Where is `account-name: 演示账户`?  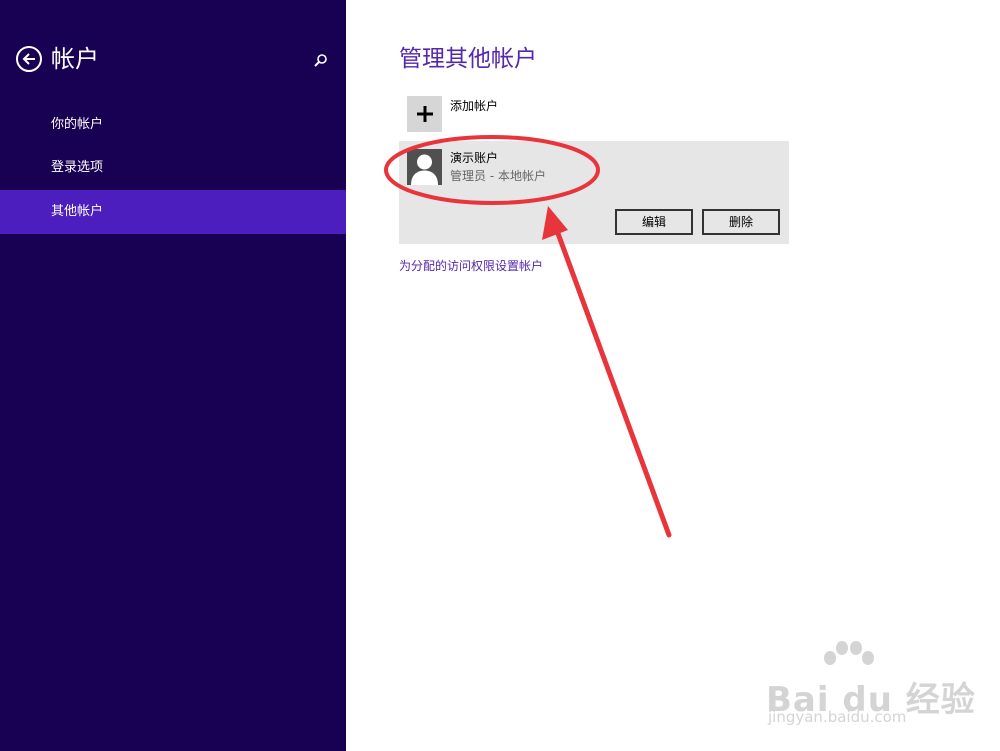 account-name: 演示账户 is located at coordinates (474, 158).